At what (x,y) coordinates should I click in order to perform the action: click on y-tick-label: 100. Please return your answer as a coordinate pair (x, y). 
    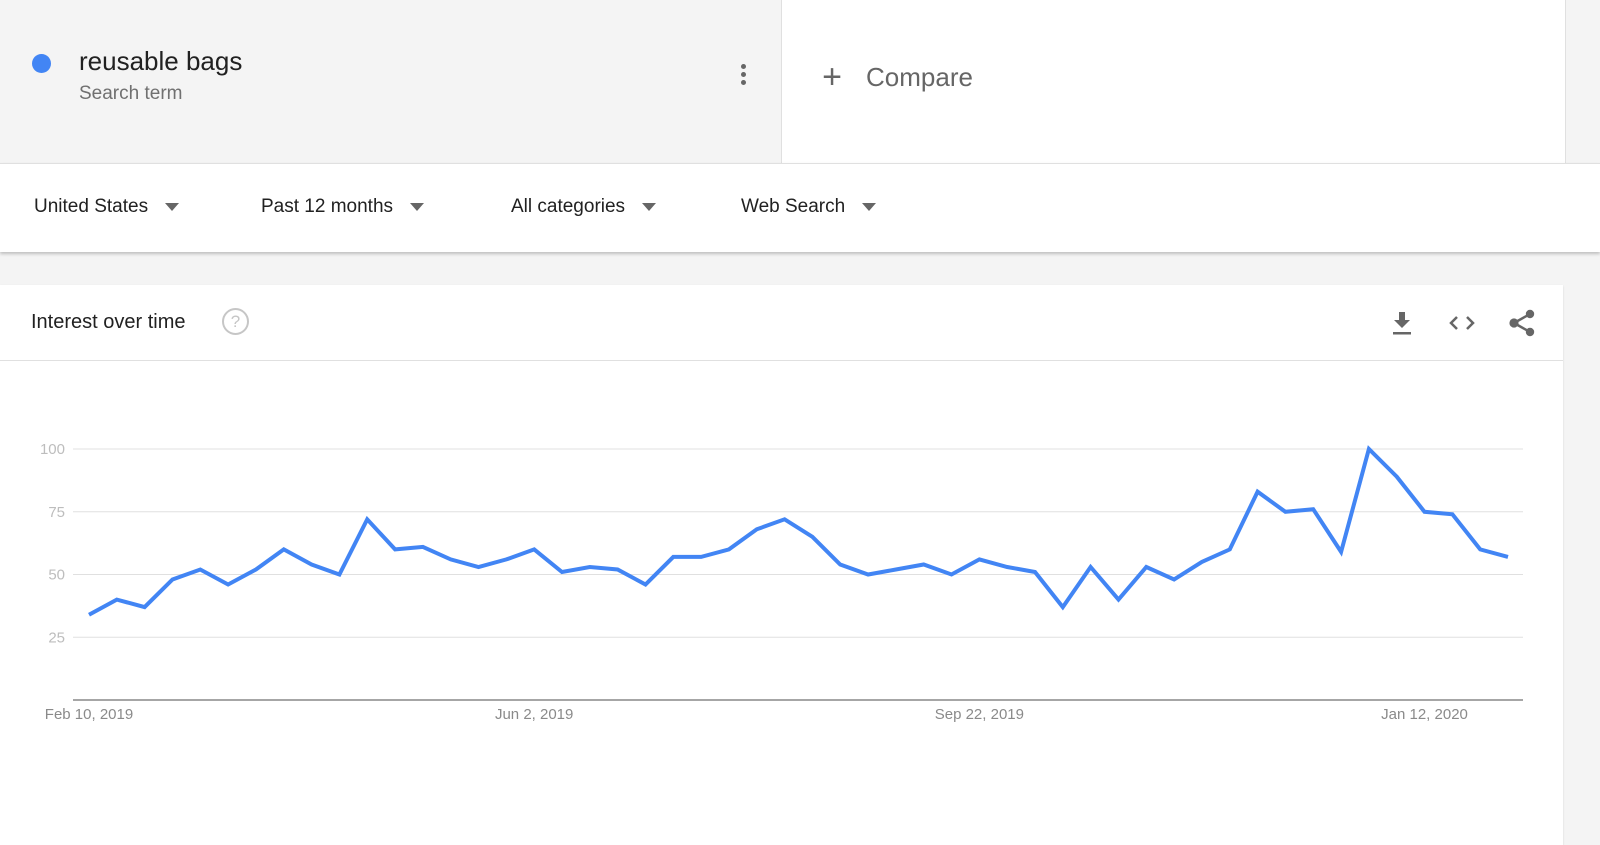
    Looking at the image, I should click on (52, 449).